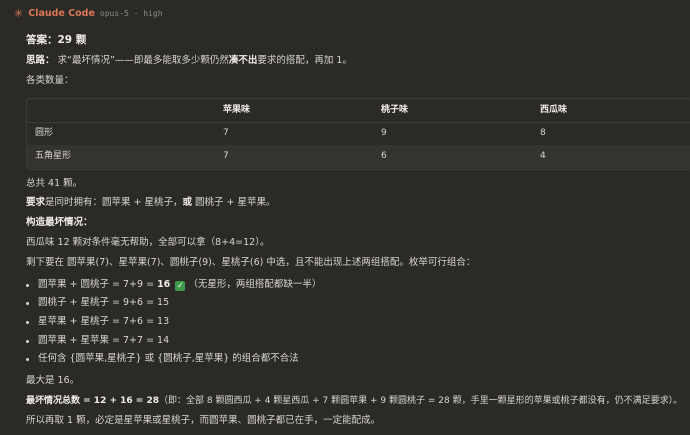  I want to click on table-row: 圆形 7 9 8, so click(358, 134).